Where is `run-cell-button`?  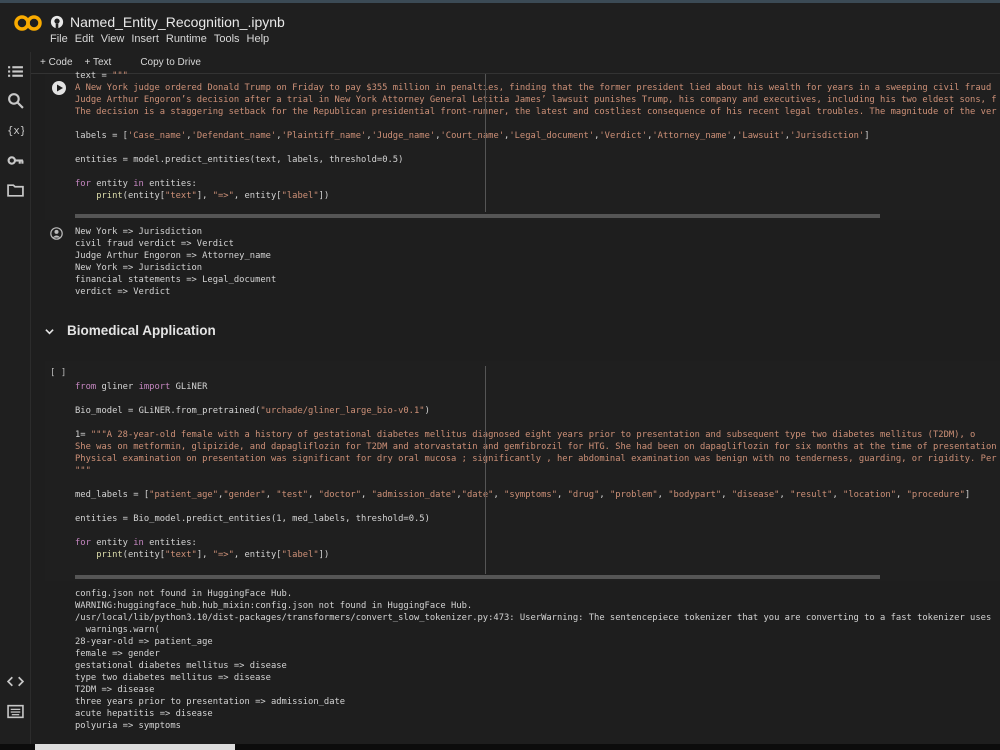
run-cell-button is located at coordinates (59, 88).